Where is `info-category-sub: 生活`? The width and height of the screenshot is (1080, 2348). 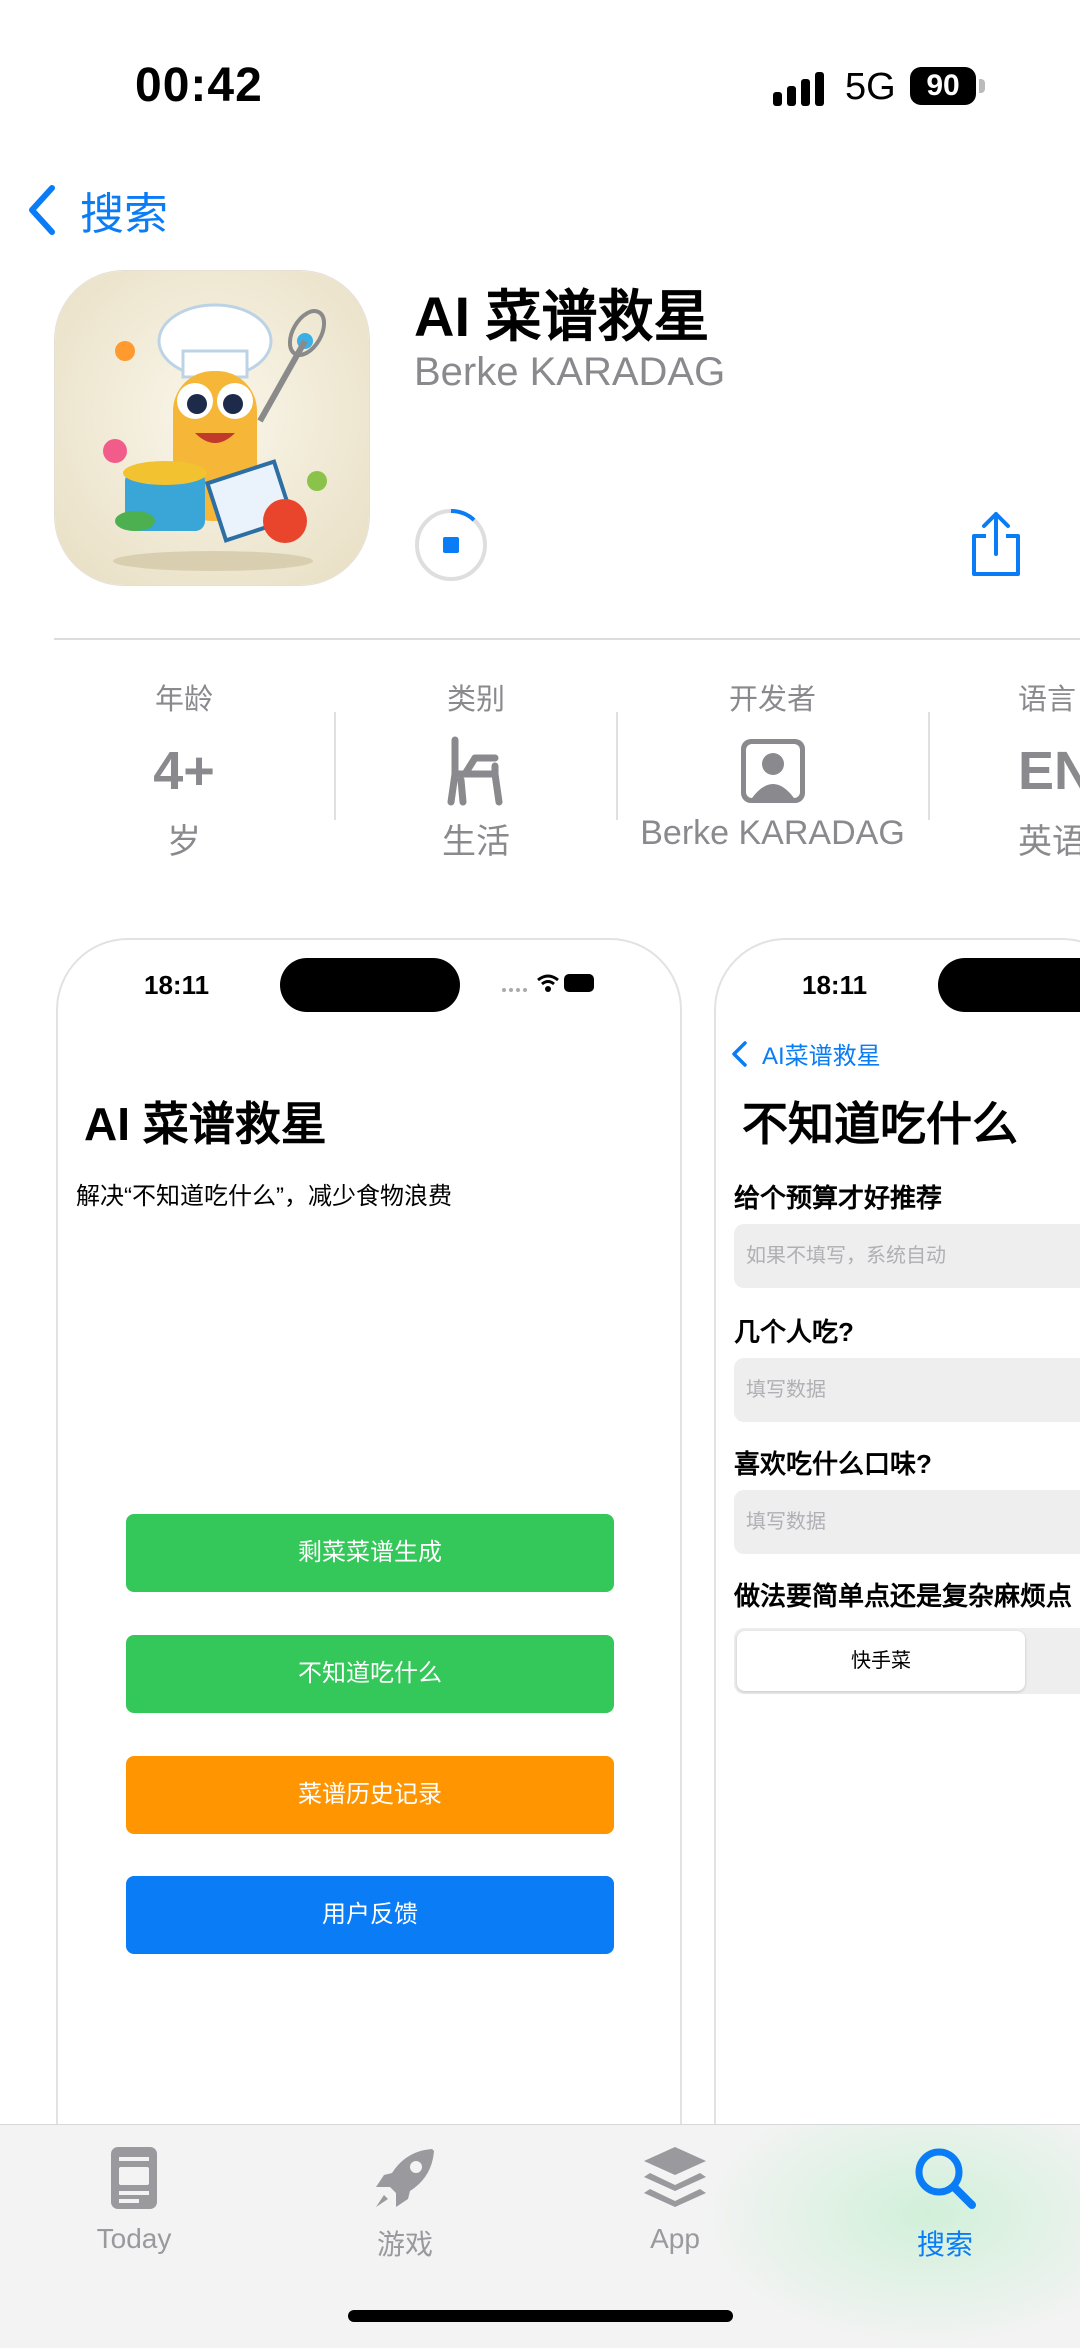 info-category-sub: 生活 is located at coordinates (476, 842).